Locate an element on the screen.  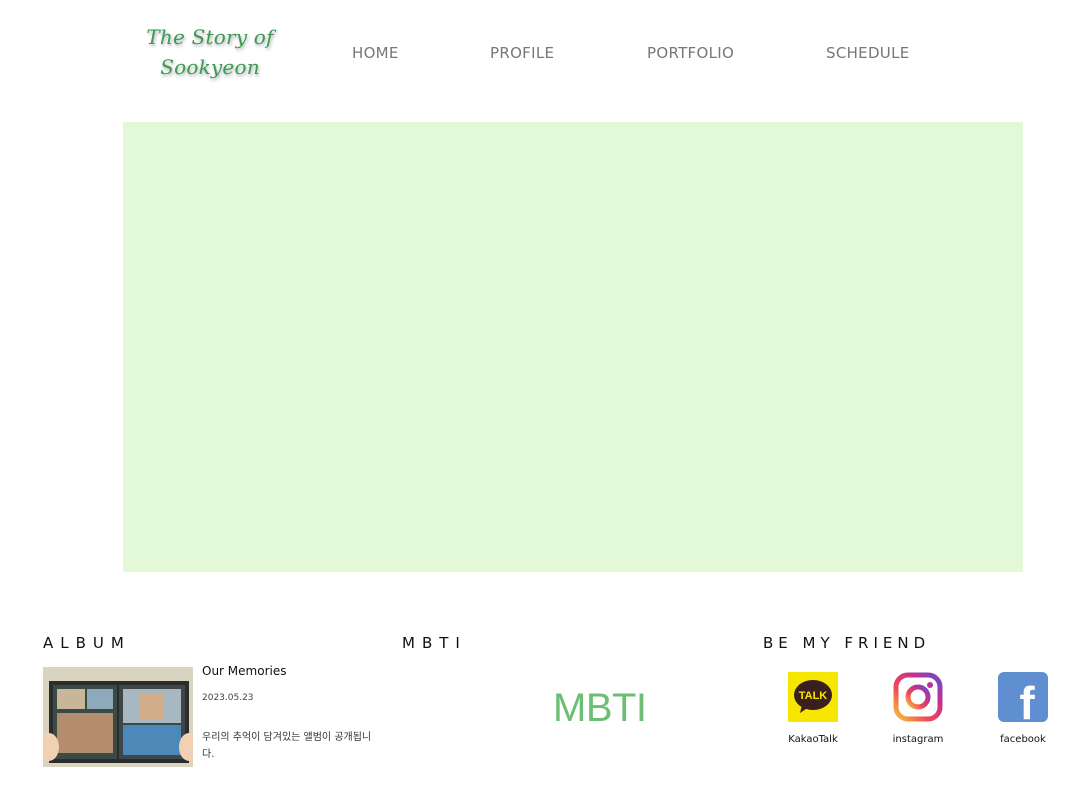
album-date: 2023.05.23 is located at coordinates (228, 698).